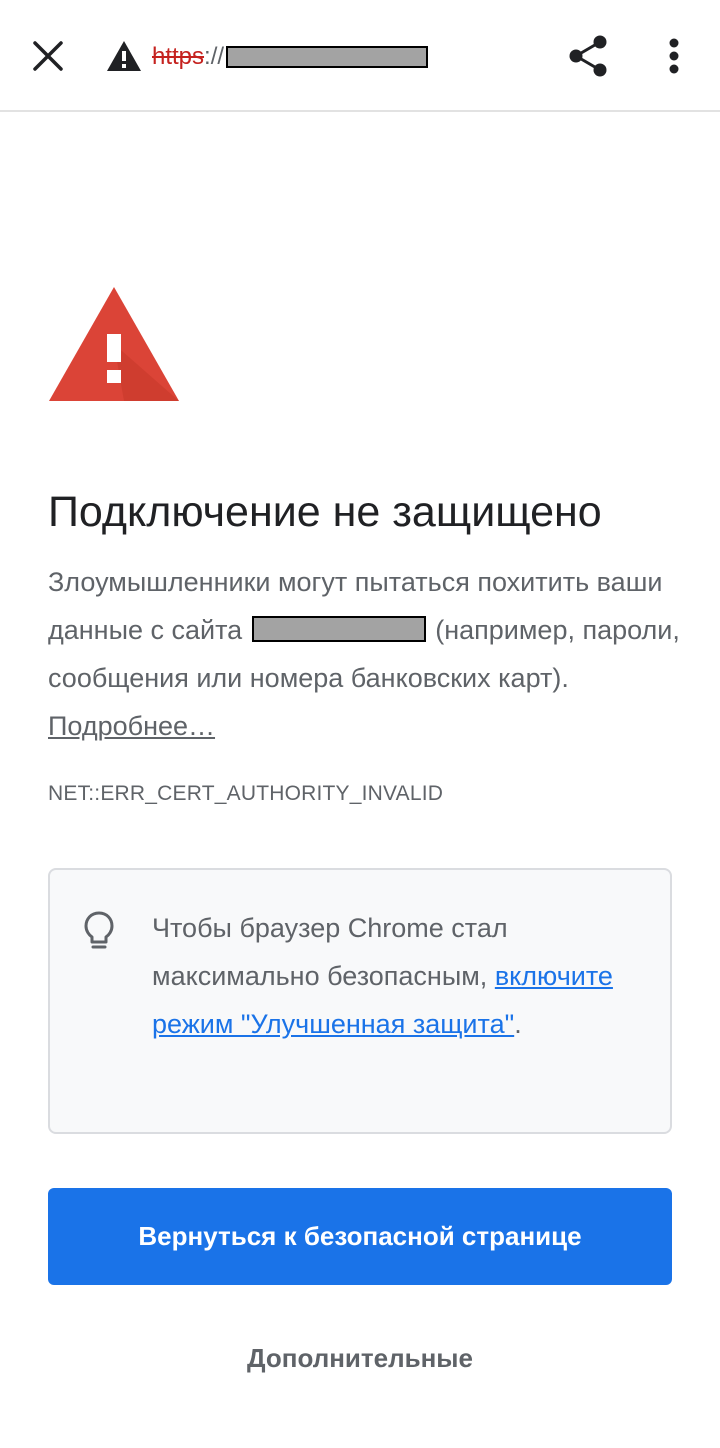  I want to click on more-vert-icon, so click(674, 56).